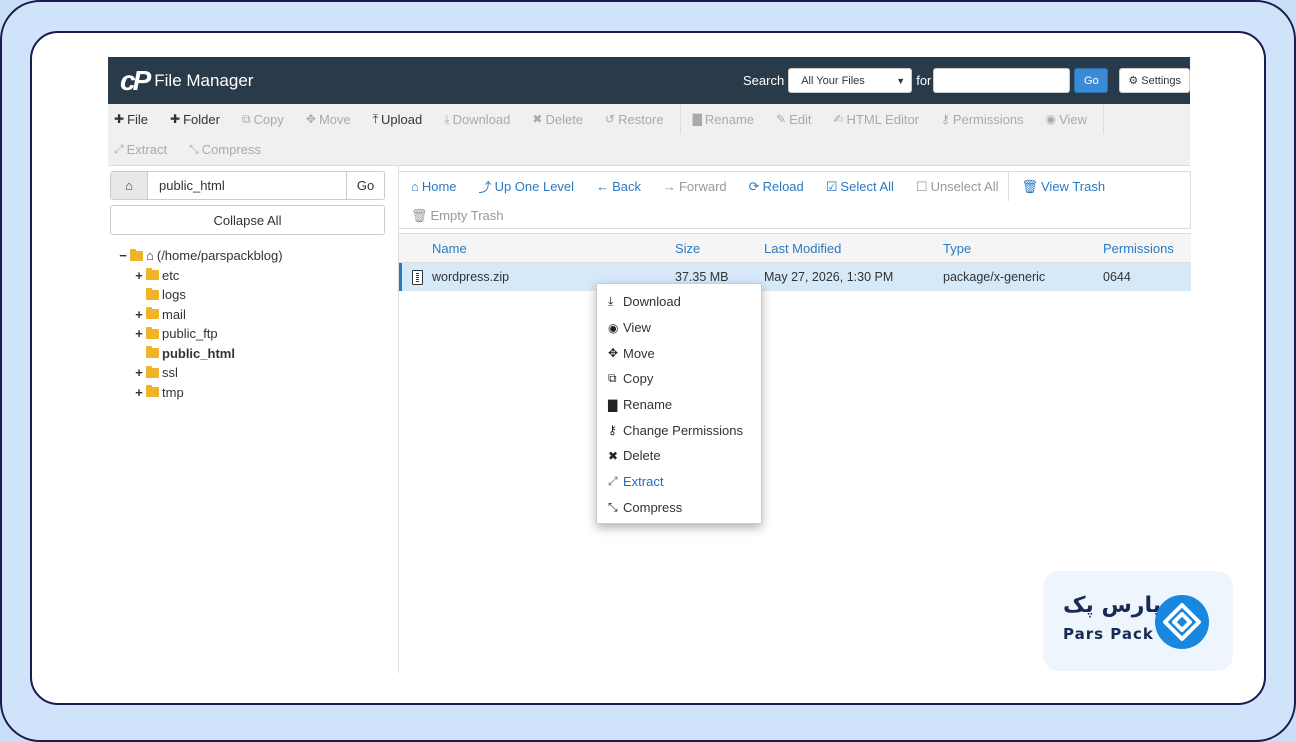  I want to click on toolbar-restore-button: ↺ Restore, so click(634, 119).